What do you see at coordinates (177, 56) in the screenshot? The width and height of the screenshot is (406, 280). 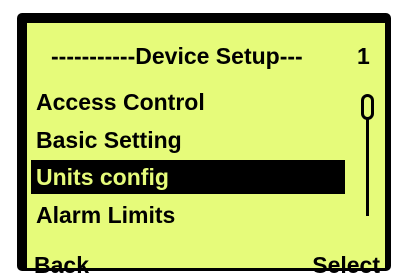 I see `screen-title: -----------Device Setup---` at bounding box center [177, 56].